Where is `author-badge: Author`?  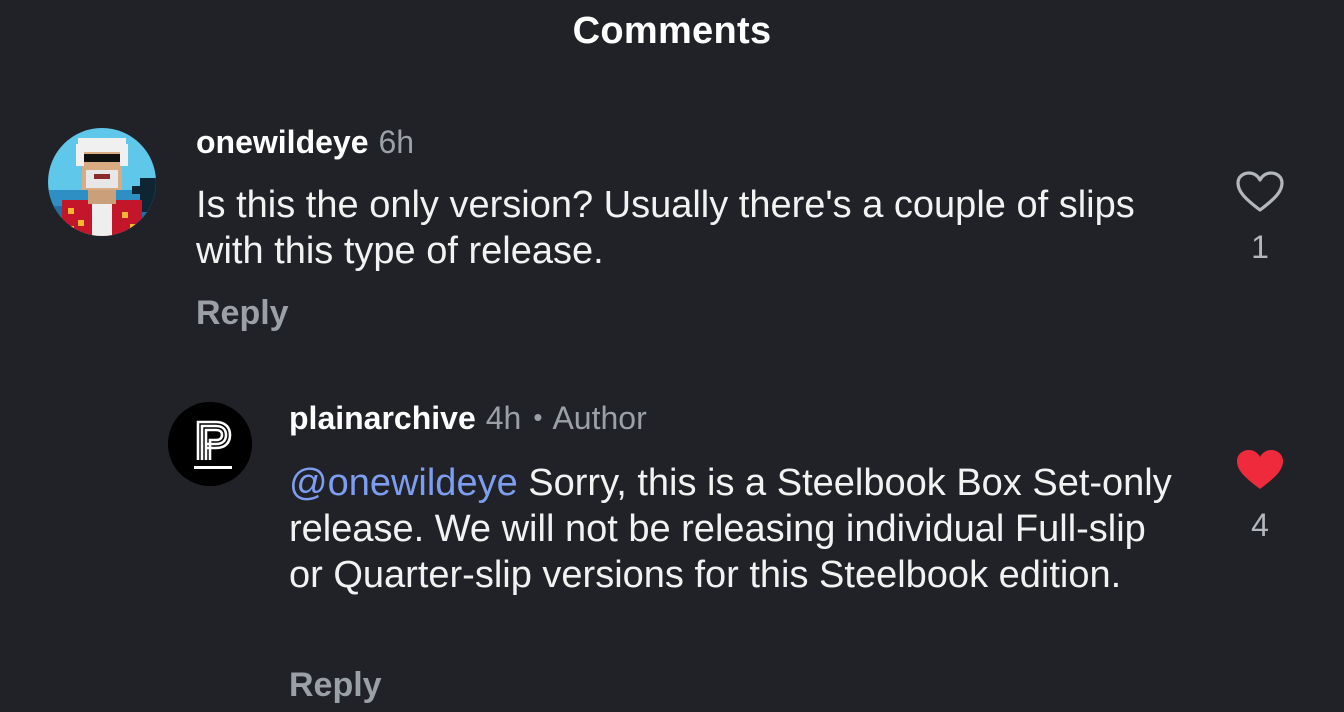
author-badge: Author is located at coordinates (599, 418).